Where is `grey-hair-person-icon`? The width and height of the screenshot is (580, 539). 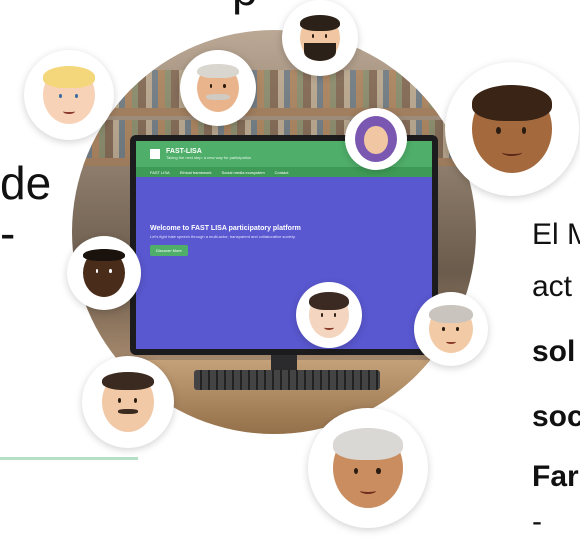 grey-hair-person-icon is located at coordinates (368, 468).